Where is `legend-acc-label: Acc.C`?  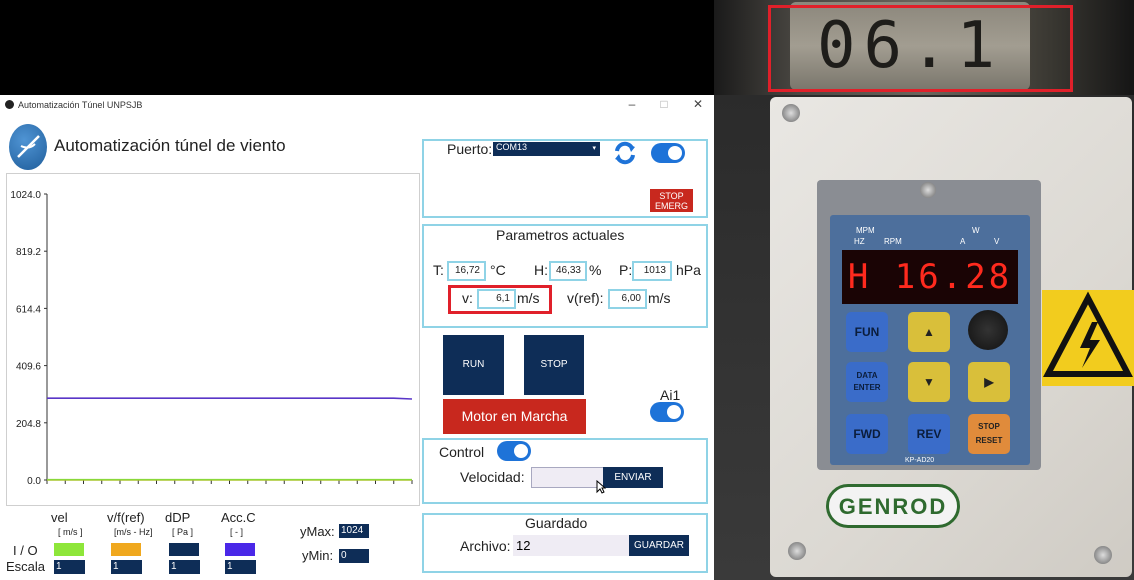 legend-acc-label: Acc.C is located at coordinates (238, 517).